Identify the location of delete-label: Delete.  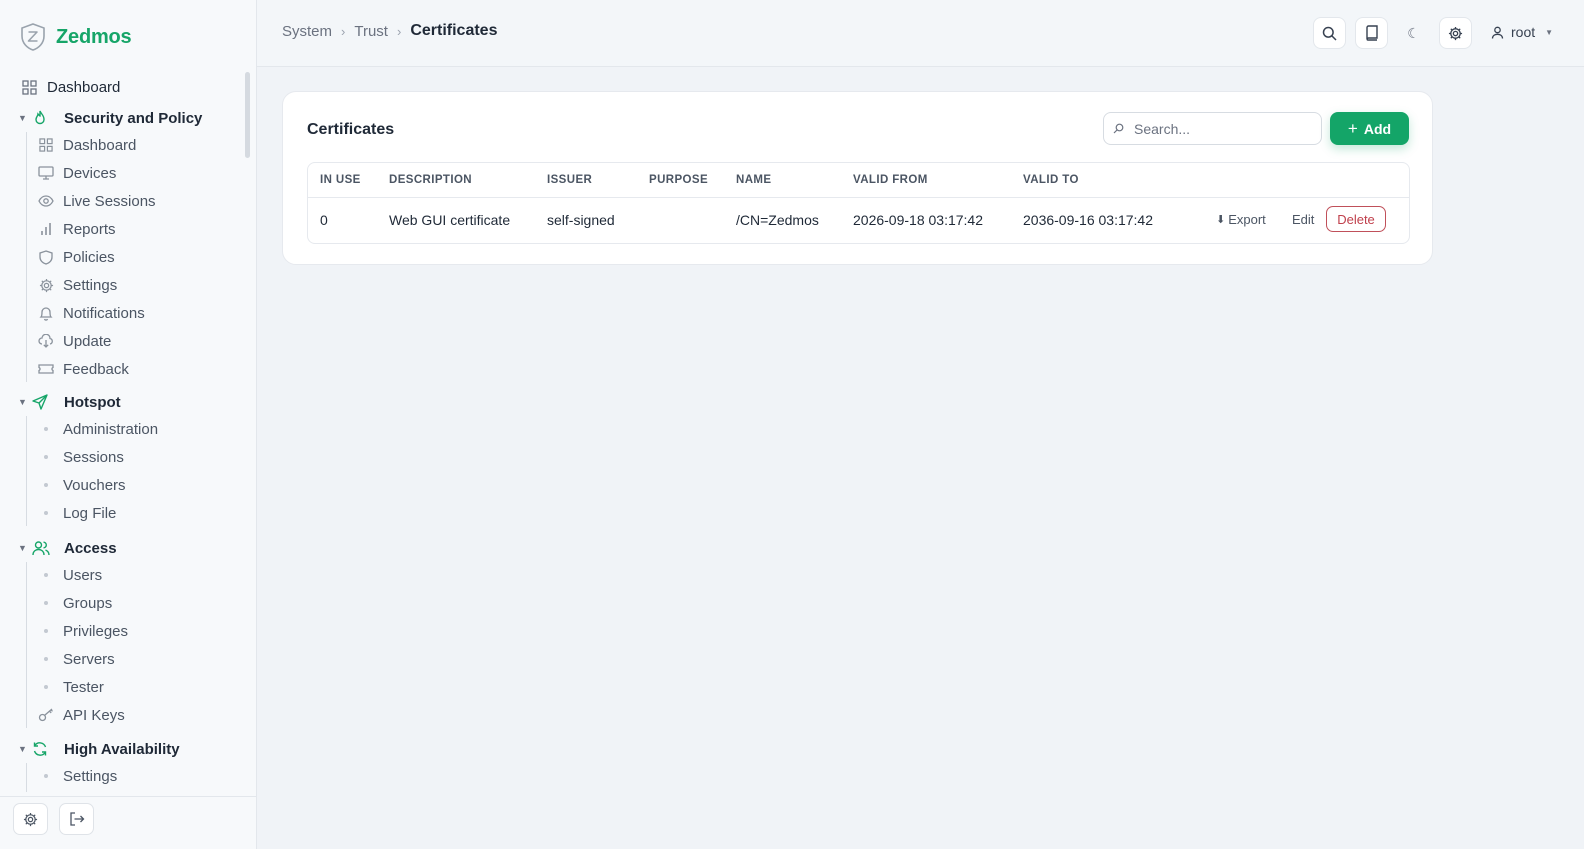
(1356, 219).